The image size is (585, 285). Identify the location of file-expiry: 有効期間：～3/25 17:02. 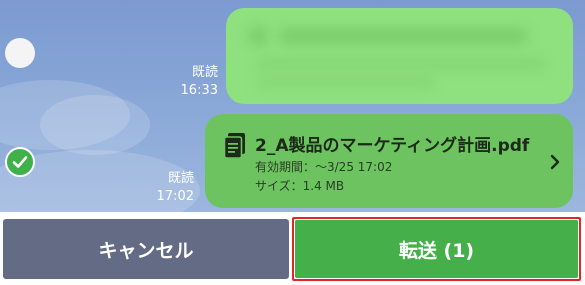
(324, 167).